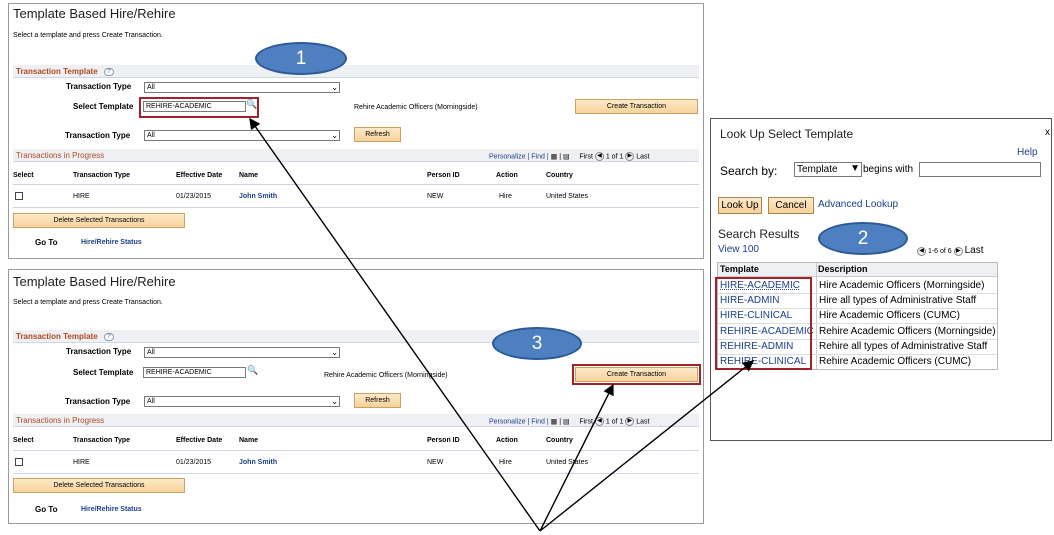 The width and height of the screenshot is (1054, 535). Describe the element at coordinates (863, 238) in the screenshot. I see `step-2-bubble: 2` at that location.